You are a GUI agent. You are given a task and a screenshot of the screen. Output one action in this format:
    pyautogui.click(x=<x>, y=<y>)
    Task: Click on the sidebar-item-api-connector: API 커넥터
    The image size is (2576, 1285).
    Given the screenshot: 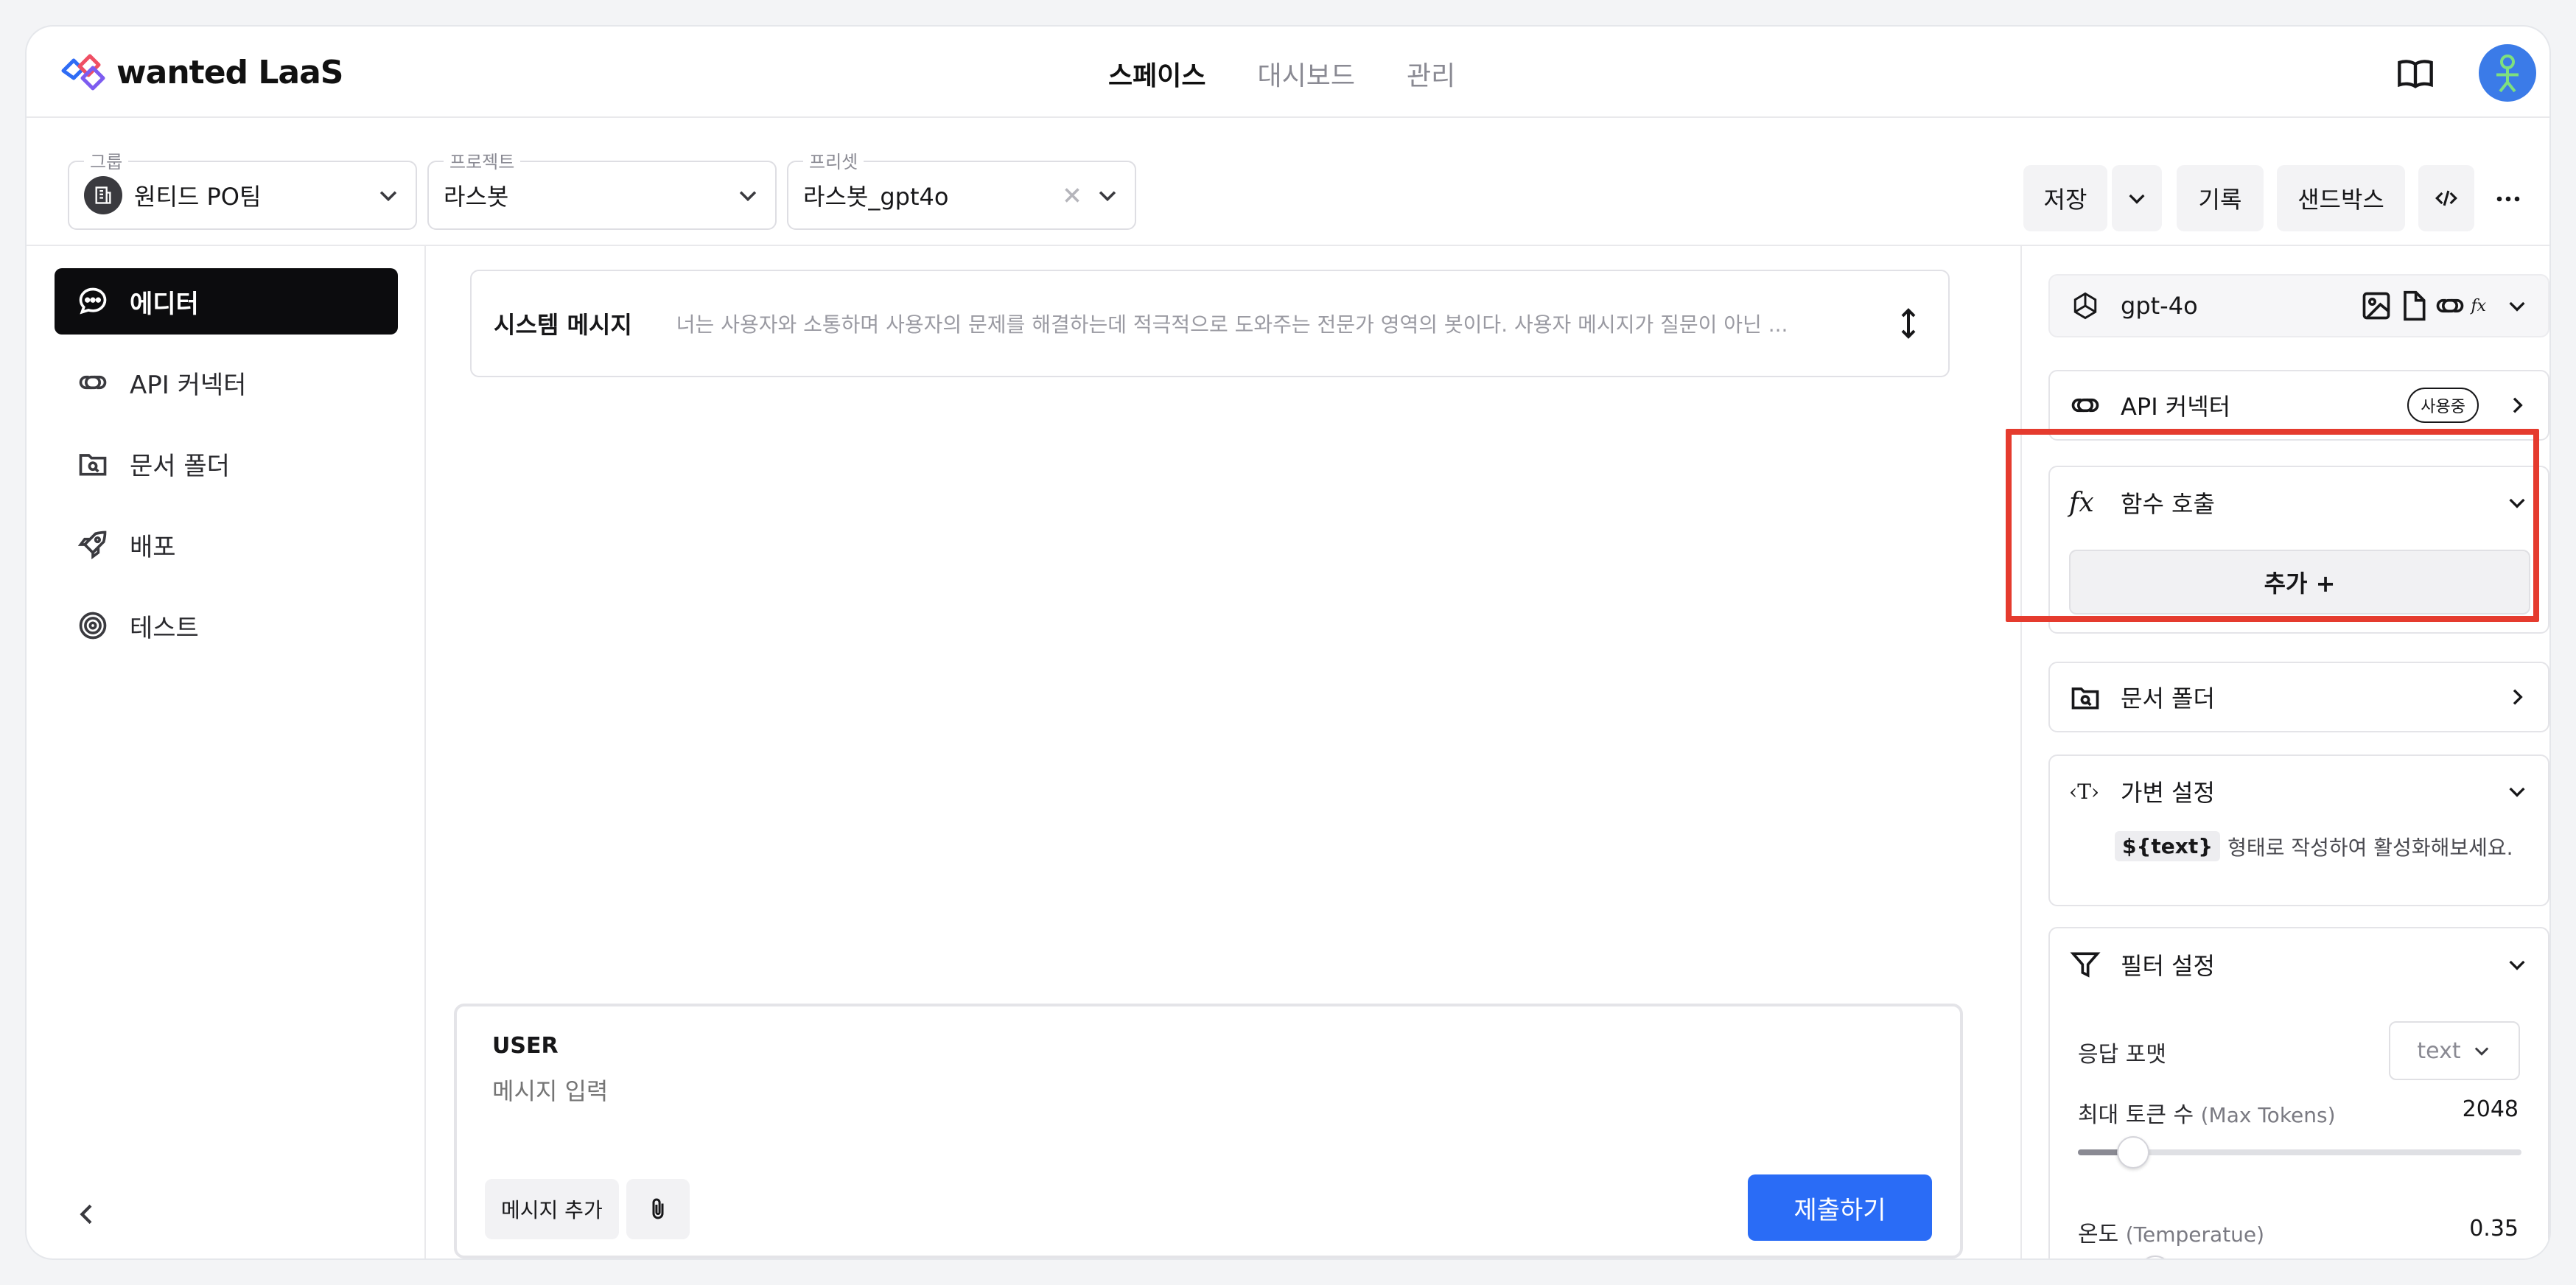 What is the action you would take?
    pyautogui.click(x=226, y=382)
    